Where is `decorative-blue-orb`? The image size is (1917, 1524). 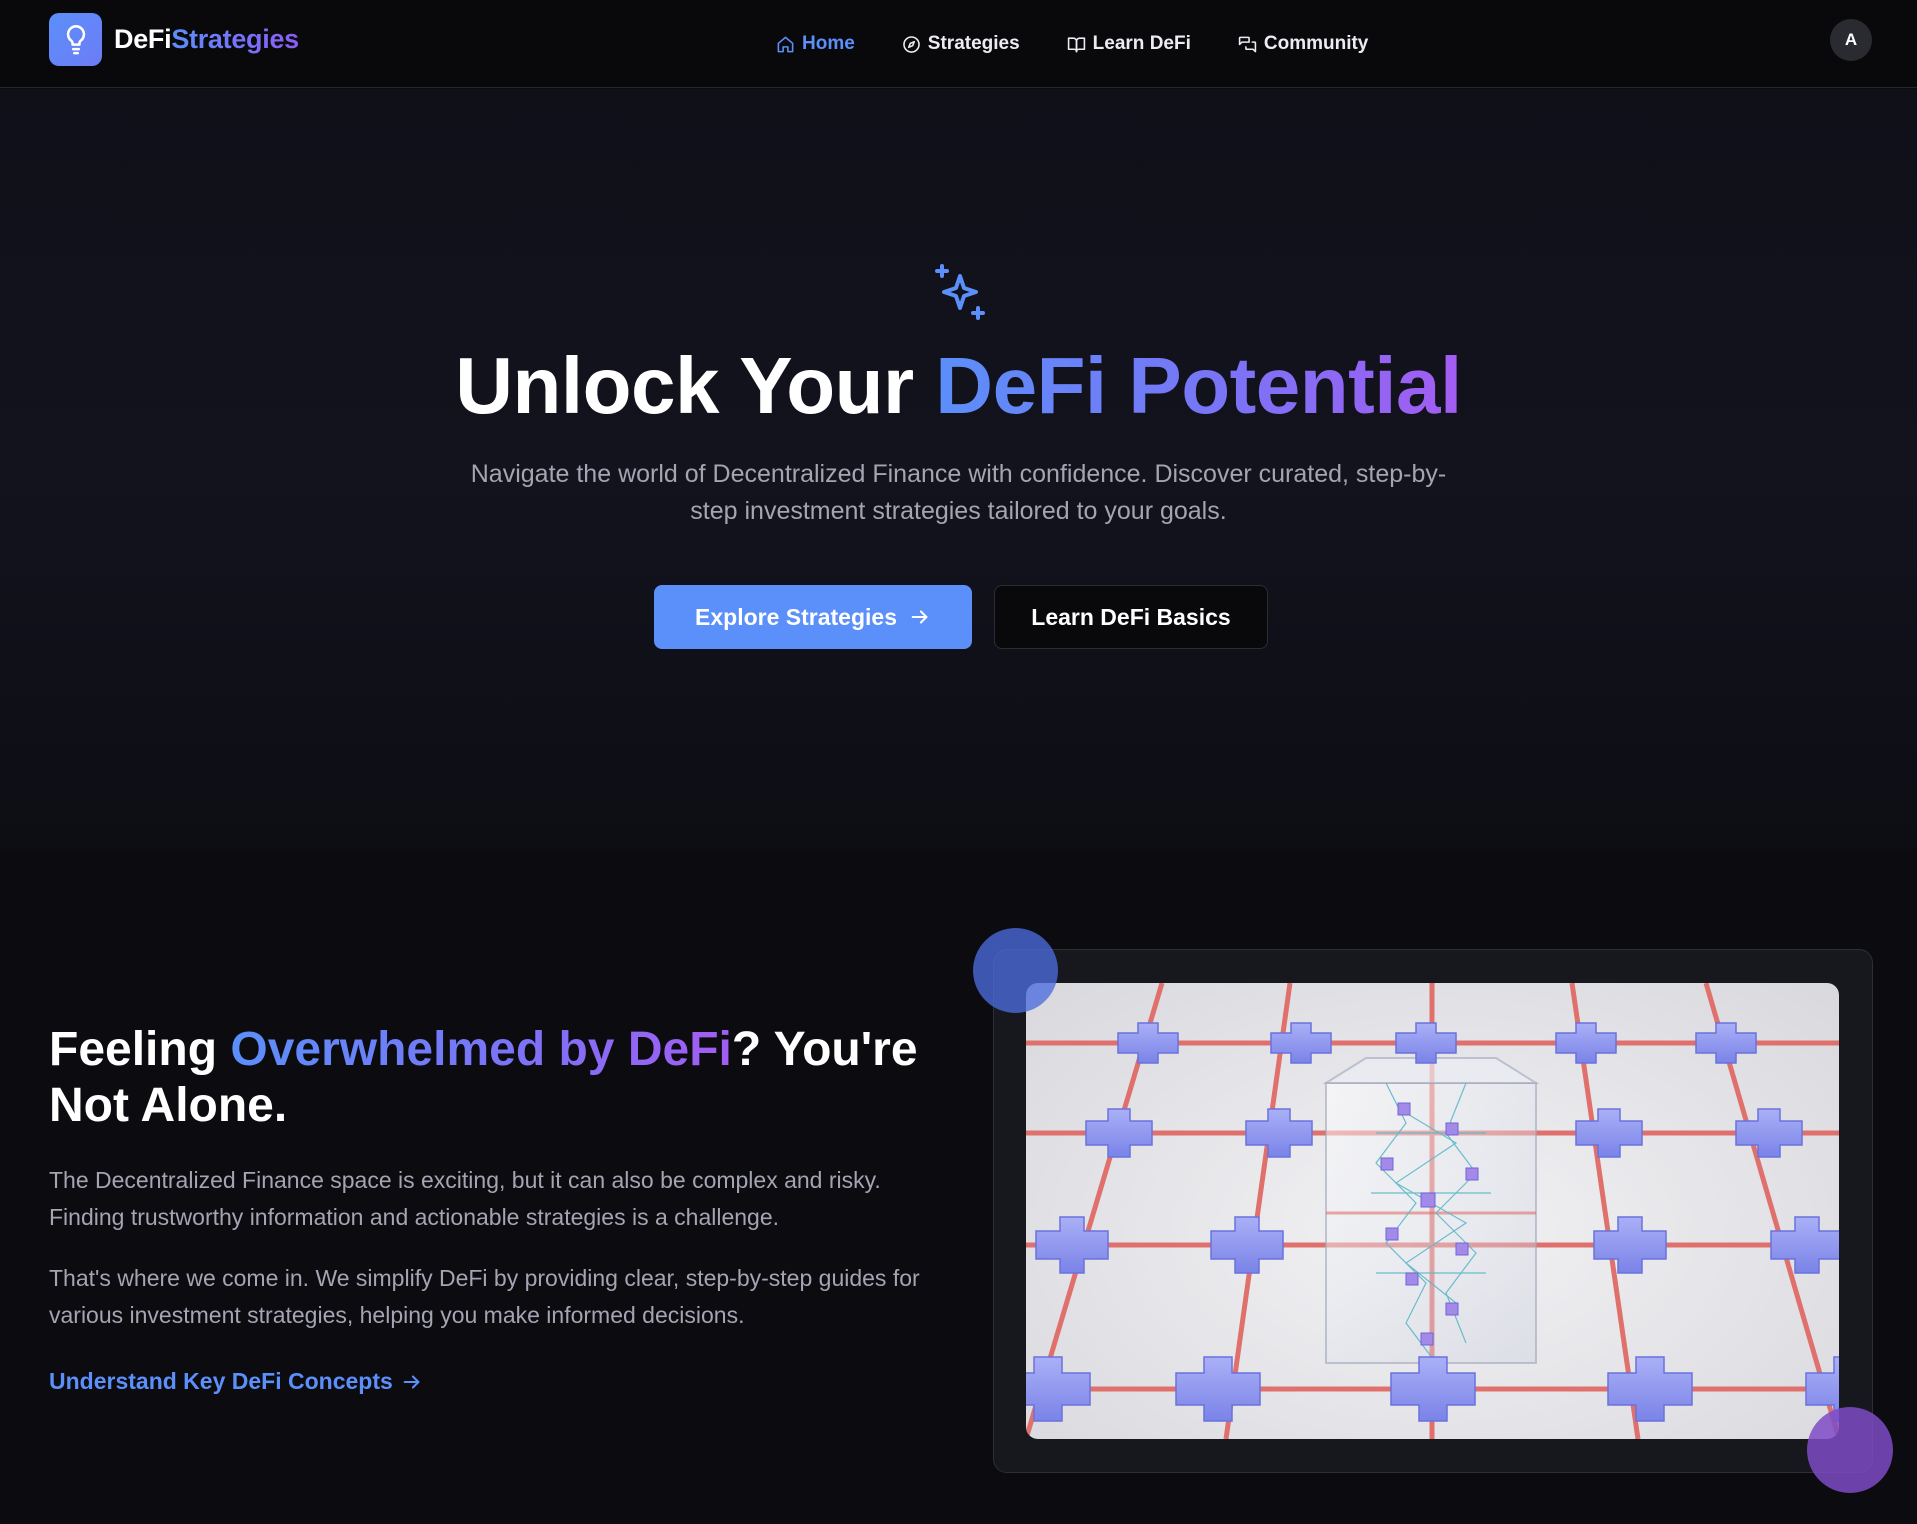 decorative-blue-orb is located at coordinates (1015, 970).